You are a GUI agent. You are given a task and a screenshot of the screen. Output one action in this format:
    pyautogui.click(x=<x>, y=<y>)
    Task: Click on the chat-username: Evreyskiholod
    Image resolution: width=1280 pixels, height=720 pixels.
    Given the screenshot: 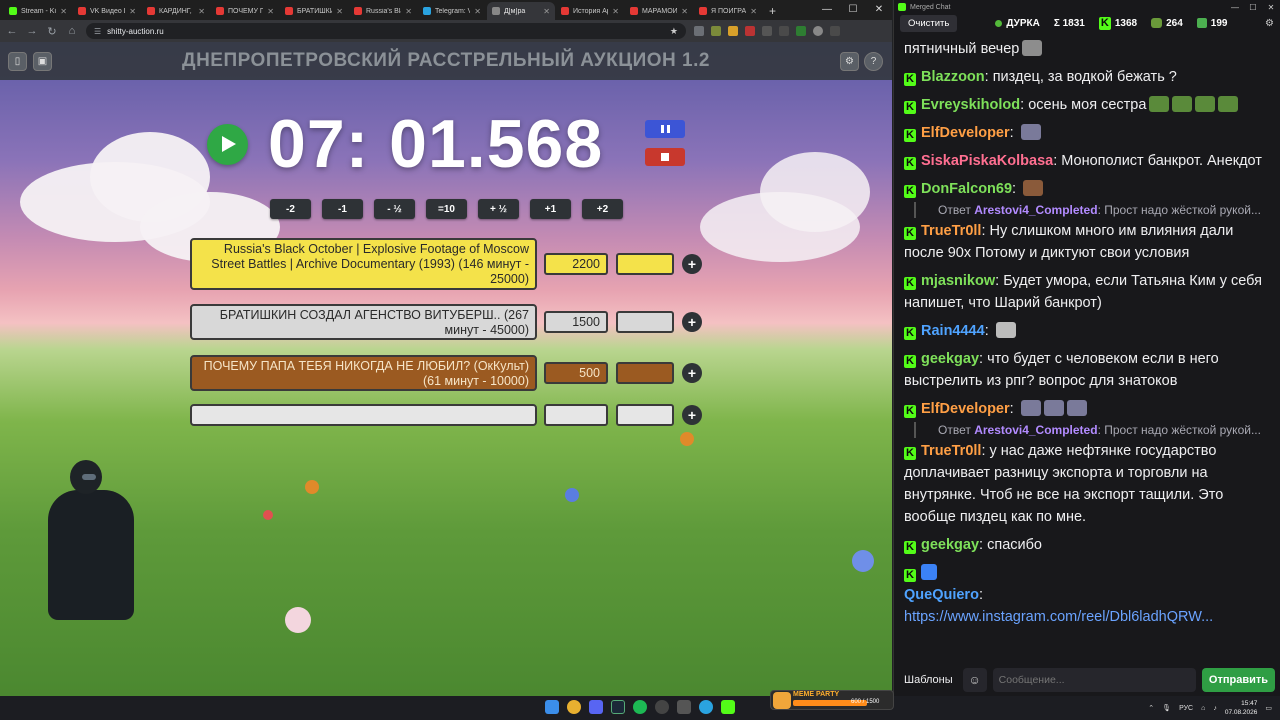 What is the action you would take?
    pyautogui.click(x=970, y=105)
    